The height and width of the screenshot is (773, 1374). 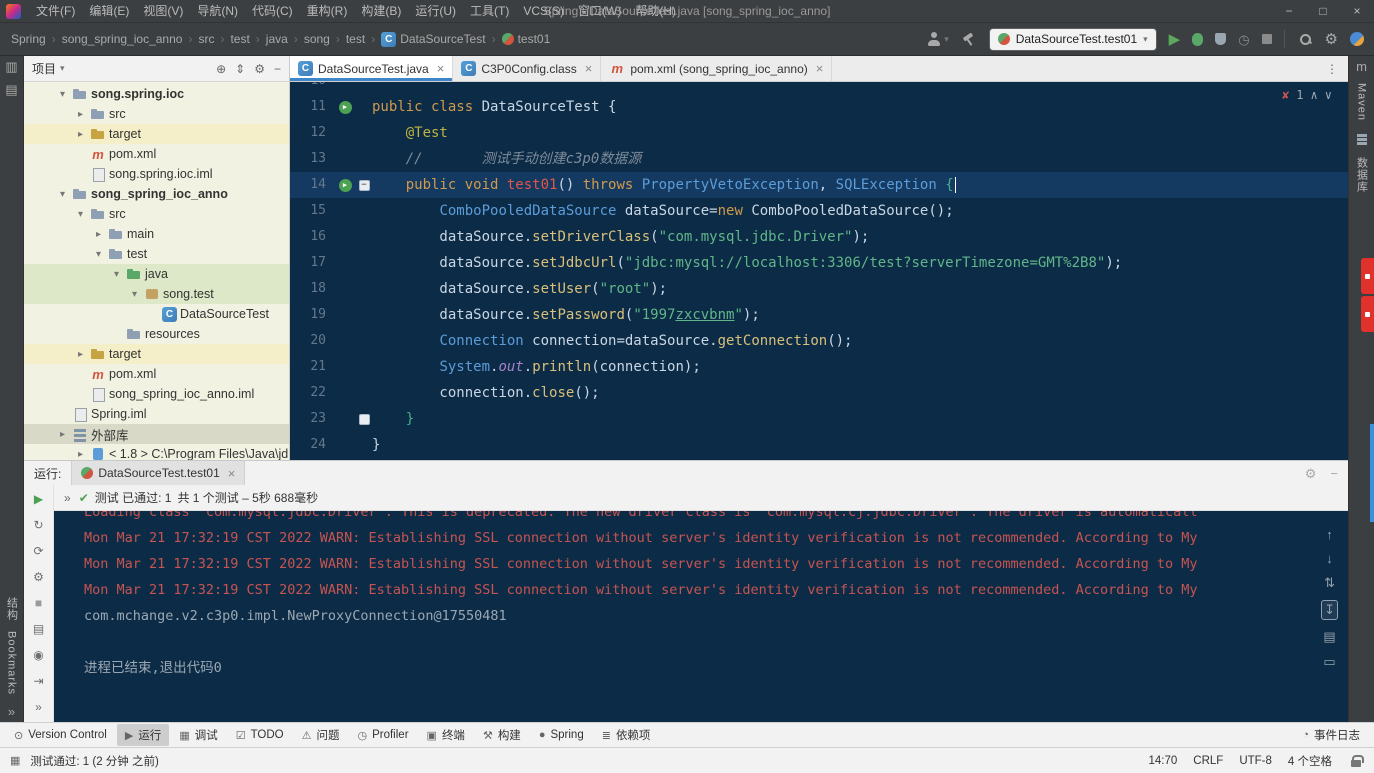 What do you see at coordinates (1289, 11) in the screenshot?
I see `minimize-button: −` at bounding box center [1289, 11].